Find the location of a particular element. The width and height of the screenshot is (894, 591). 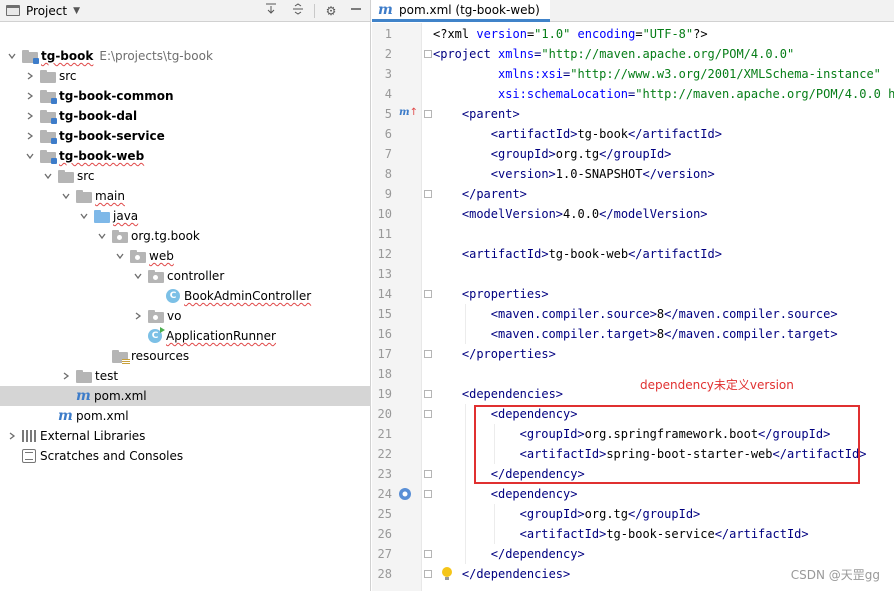

code-line: <modelVersion>4.0.0</modelVersion> is located at coordinates (585, 214).